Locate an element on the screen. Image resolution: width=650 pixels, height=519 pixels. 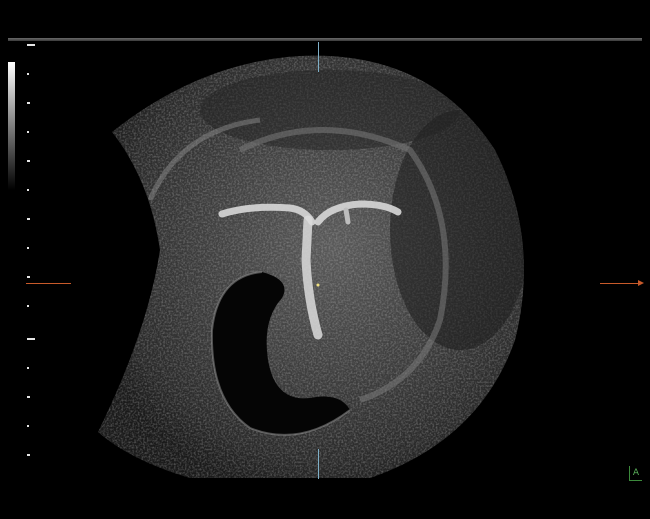
center-line-top is located at coordinates (318, 57).